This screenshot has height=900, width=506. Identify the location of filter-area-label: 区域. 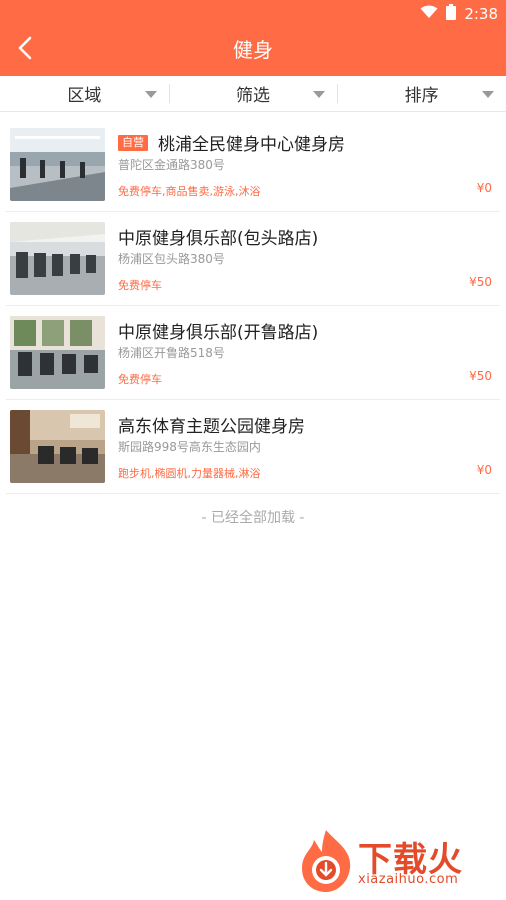
(84, 96).